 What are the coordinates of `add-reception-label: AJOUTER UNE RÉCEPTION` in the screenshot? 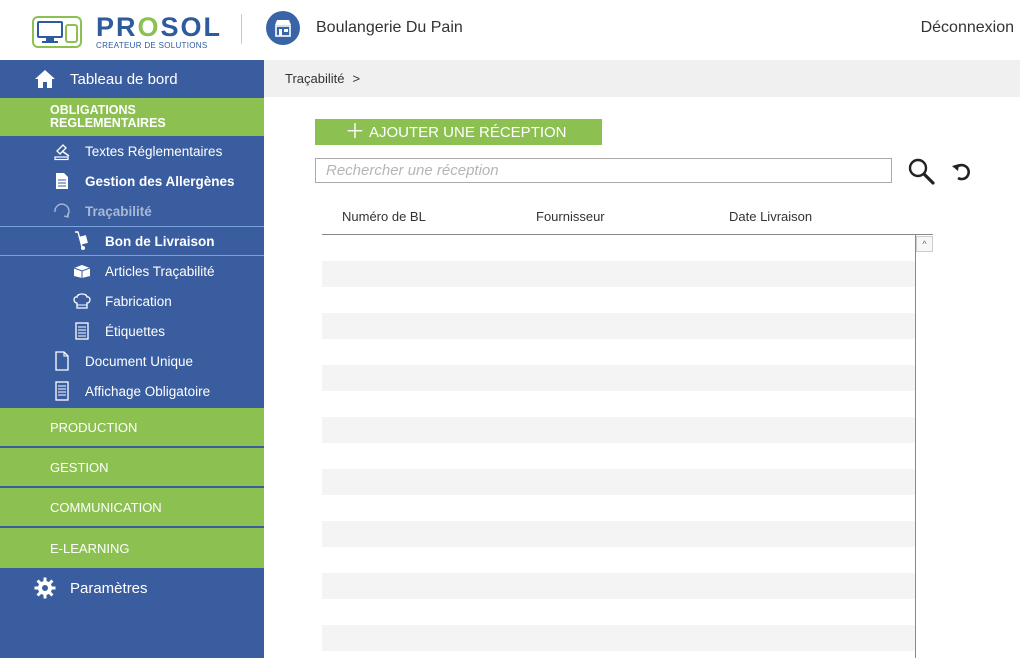 It's located at (468, 132).